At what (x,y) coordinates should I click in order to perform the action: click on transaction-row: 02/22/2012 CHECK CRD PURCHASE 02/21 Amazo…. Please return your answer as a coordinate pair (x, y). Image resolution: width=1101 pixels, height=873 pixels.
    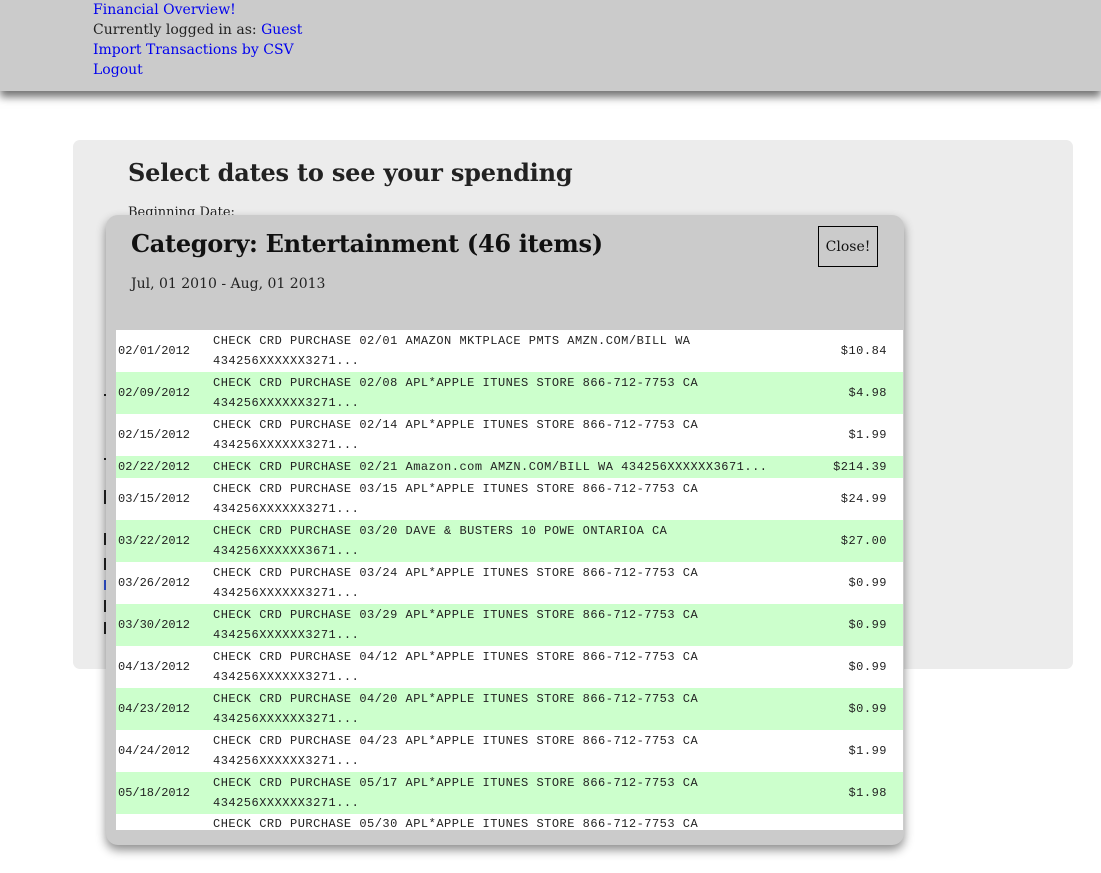
    Looking at the image, I should click on (509, 467).